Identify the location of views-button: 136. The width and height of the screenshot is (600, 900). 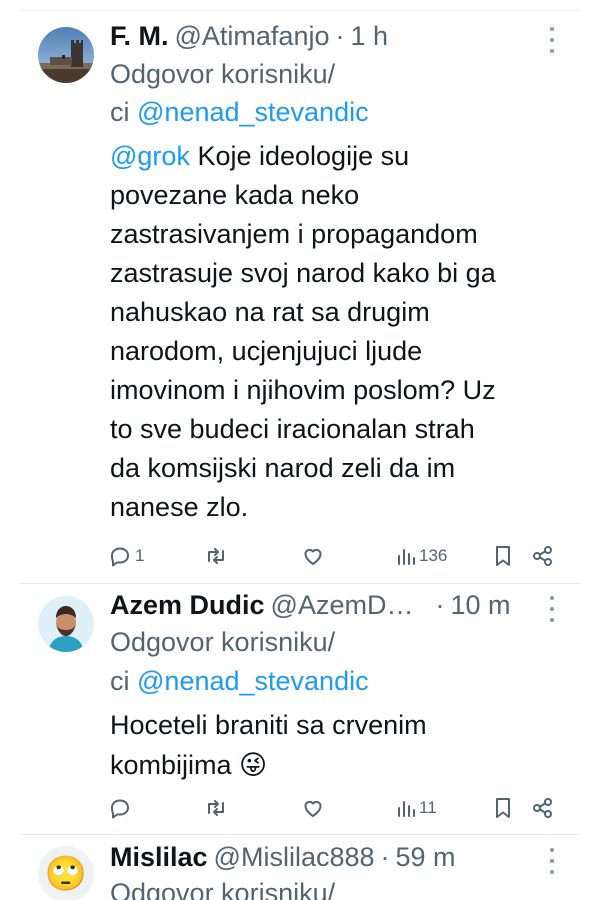
(421, 556).